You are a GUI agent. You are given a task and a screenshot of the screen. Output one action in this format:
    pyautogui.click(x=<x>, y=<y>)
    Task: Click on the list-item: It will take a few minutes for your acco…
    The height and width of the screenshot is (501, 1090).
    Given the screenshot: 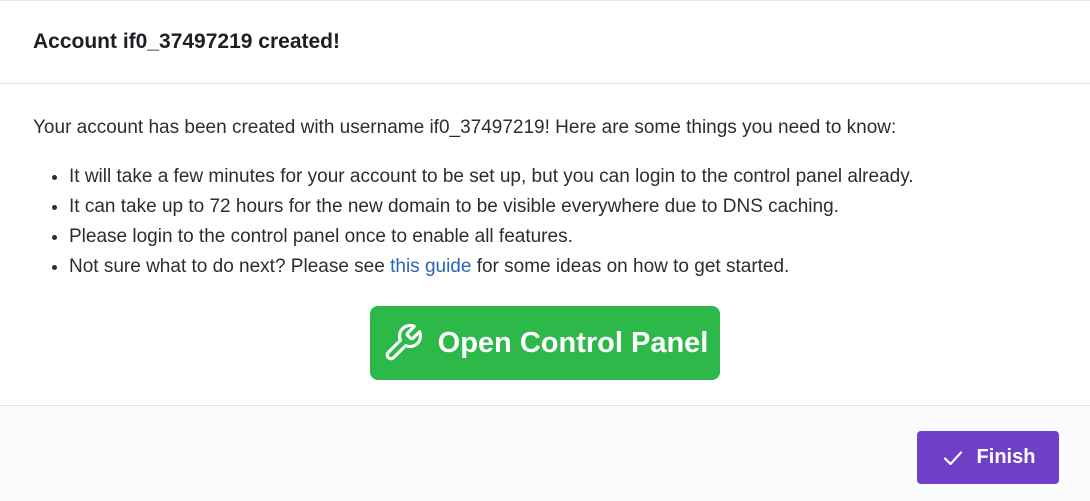 What is the action you would take?
    pyautogui.click(x=563, y=177)
    